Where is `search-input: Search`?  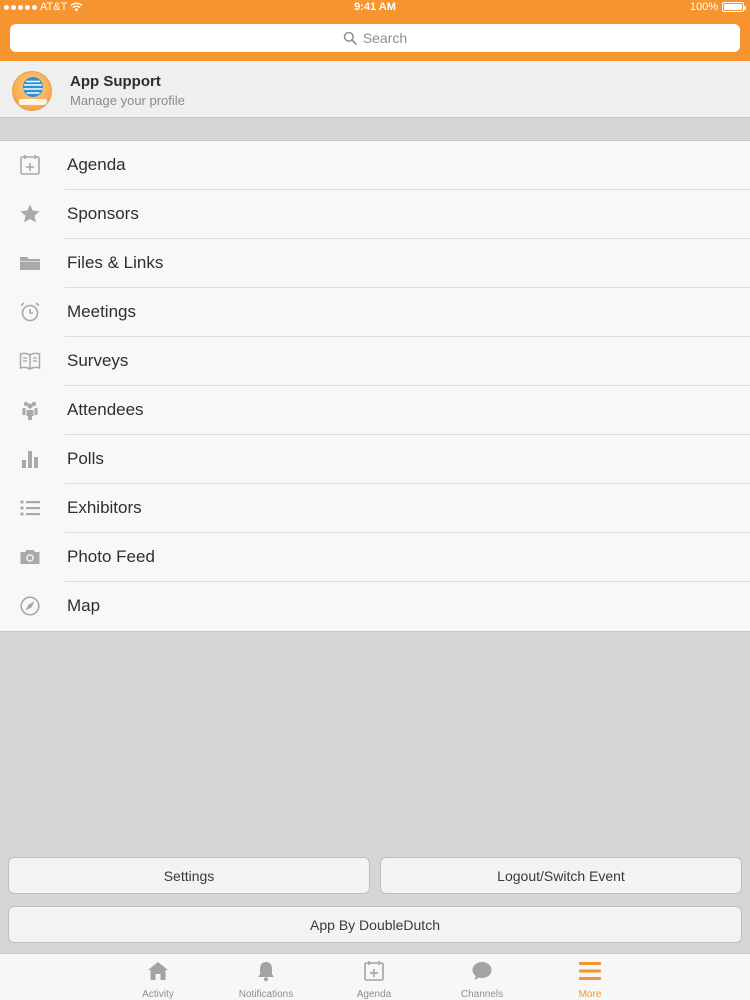 search-input: Search is located at coordinates (375, 38).